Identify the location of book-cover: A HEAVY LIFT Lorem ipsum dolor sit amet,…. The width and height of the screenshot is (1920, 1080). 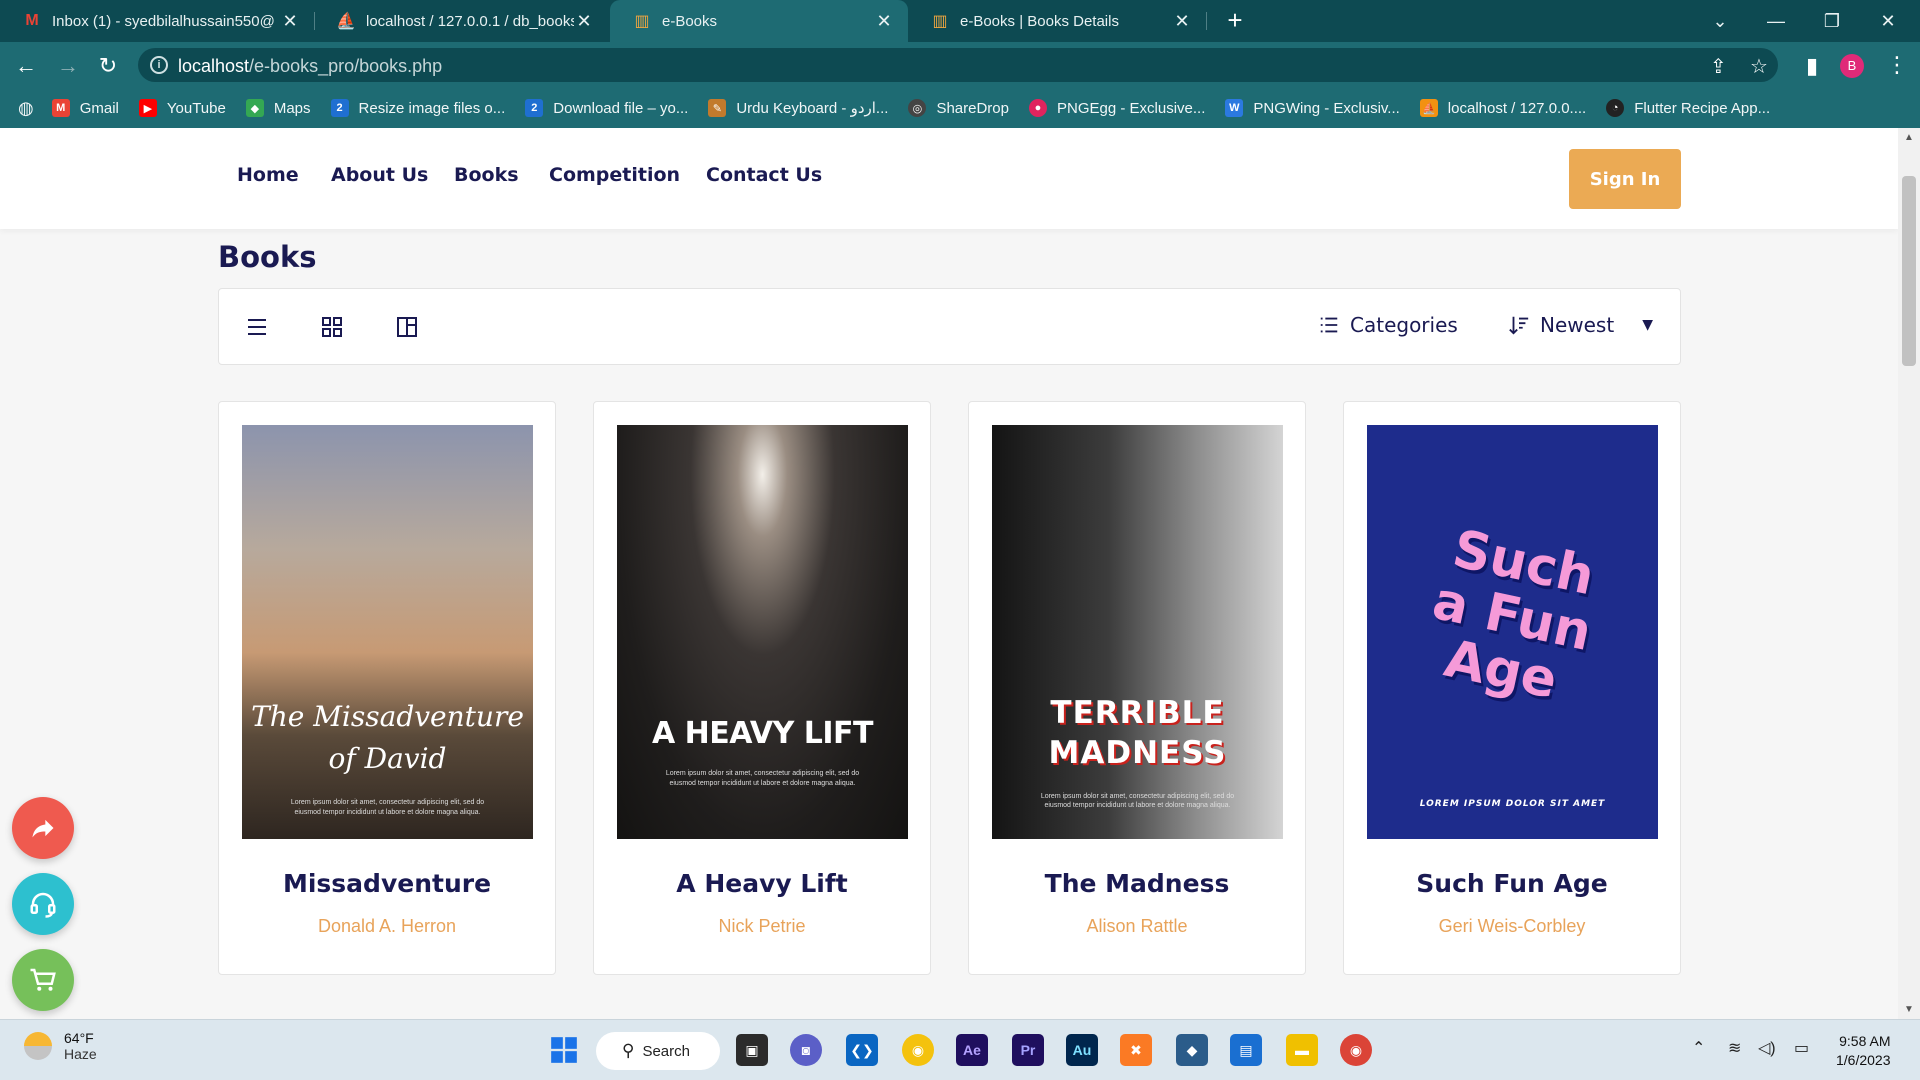
(762, 632).